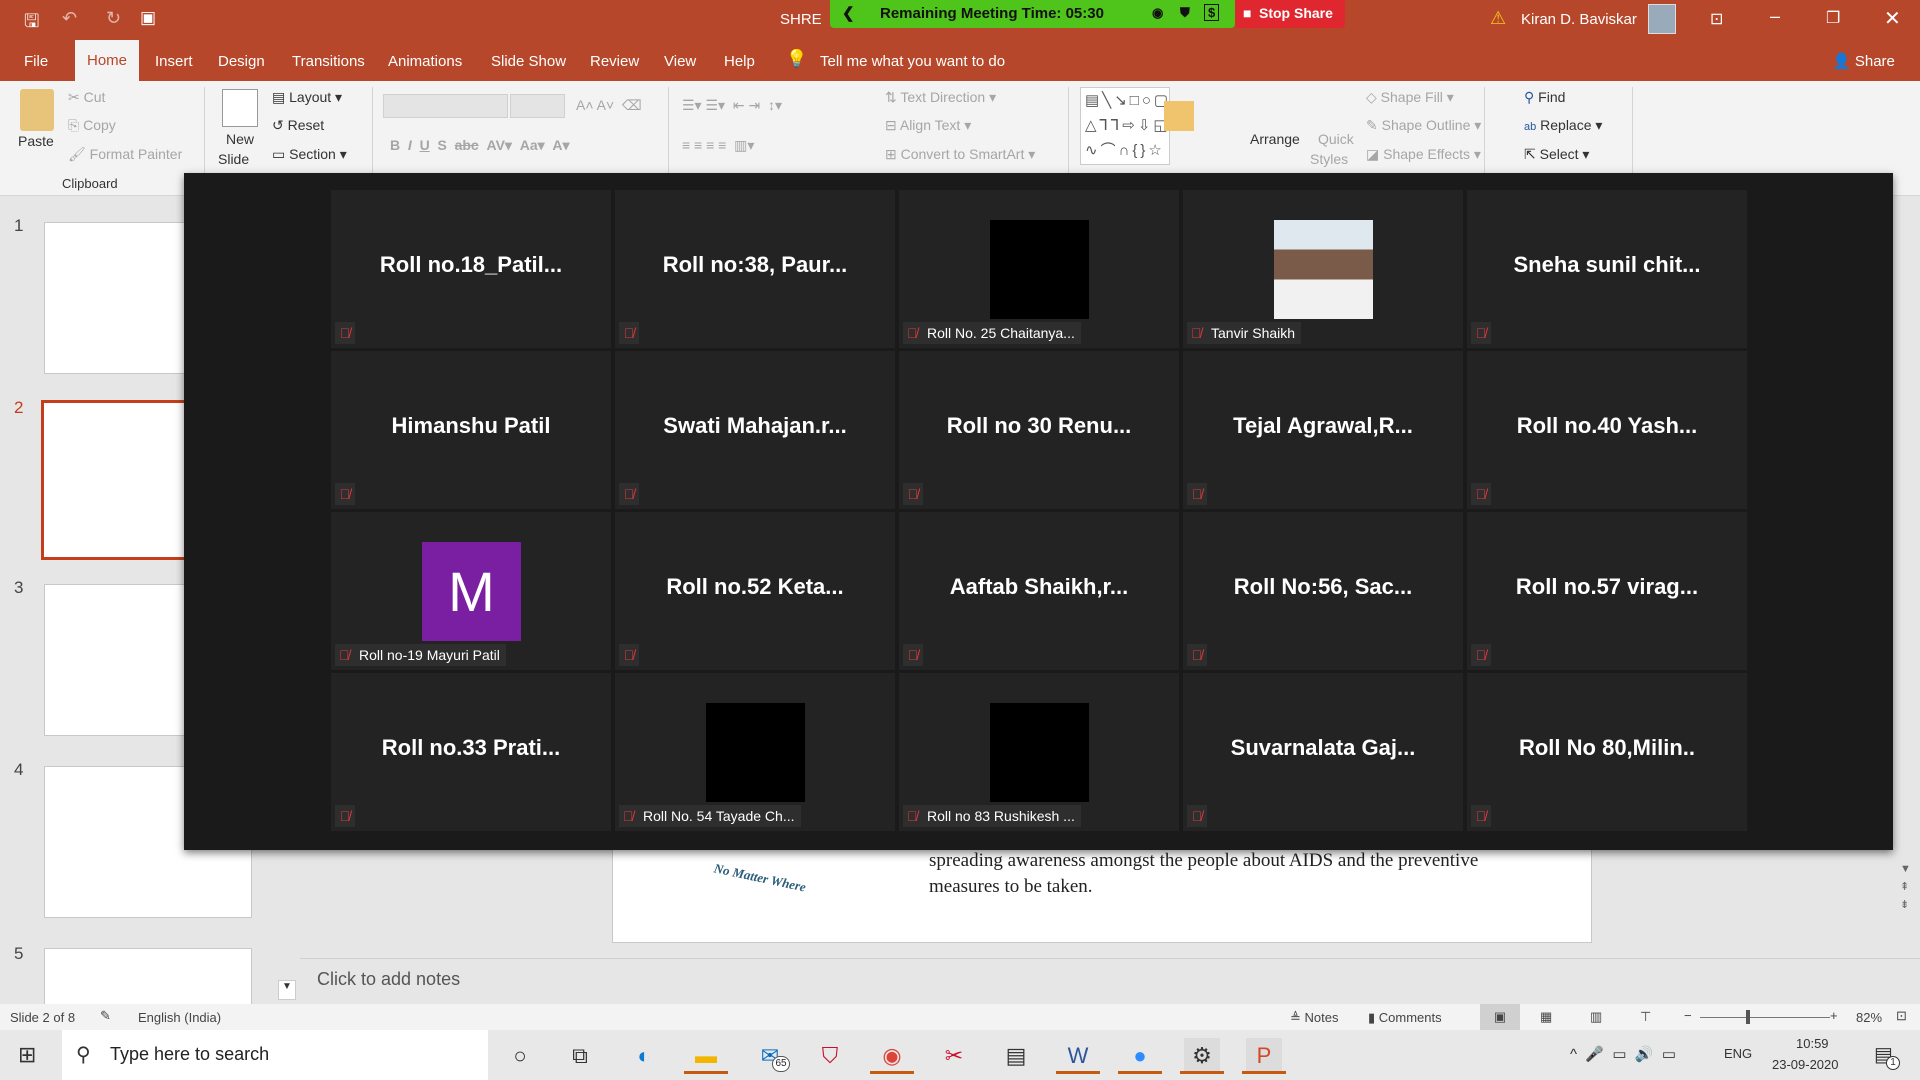 This screenshot has width=1920, height=1080. I want to click on spellcheck-icon: ✎, so click(105, 1016).